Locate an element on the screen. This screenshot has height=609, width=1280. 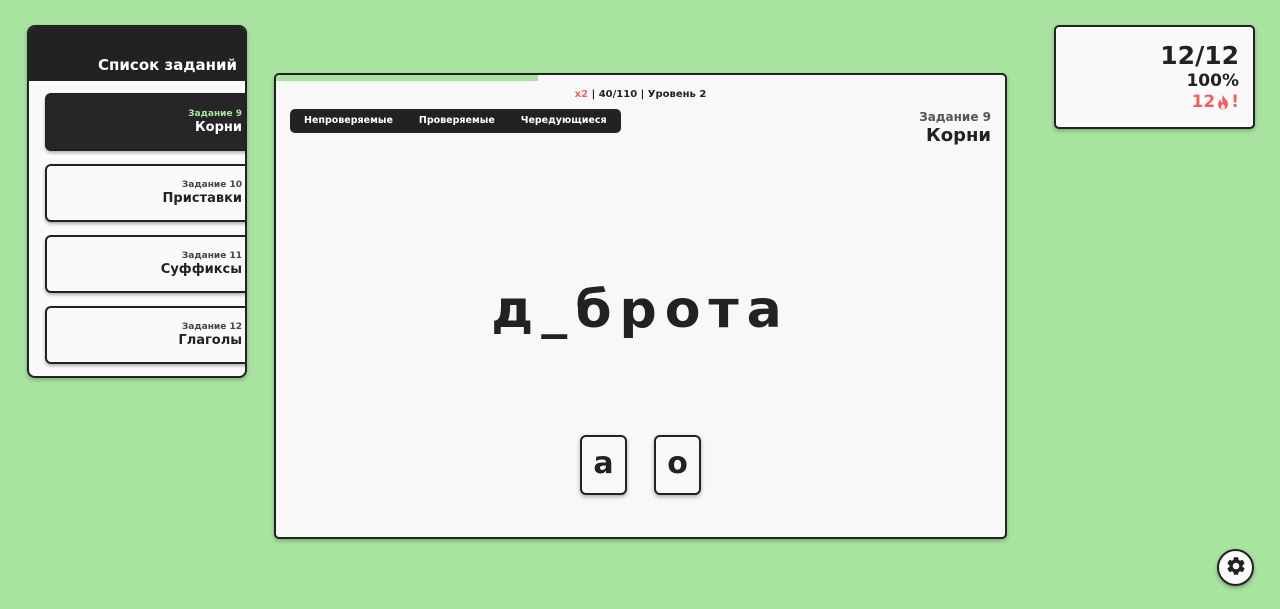
gear-icon is located at coordinates (1236, 568).